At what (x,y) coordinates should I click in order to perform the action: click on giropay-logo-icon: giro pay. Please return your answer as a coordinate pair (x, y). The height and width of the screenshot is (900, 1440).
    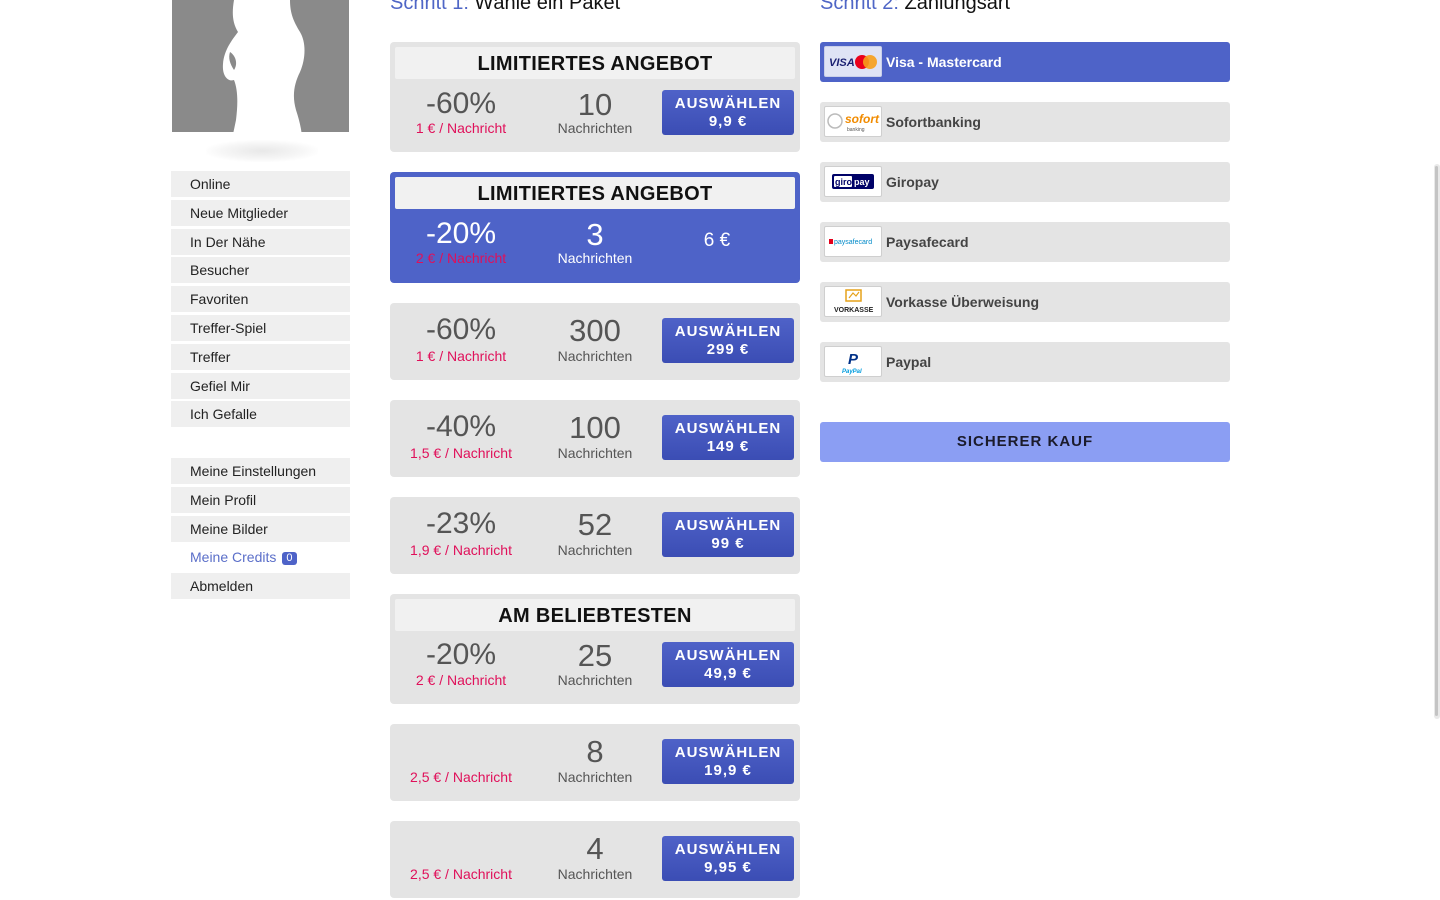
    Looking at the image, I should click on (853, 181).